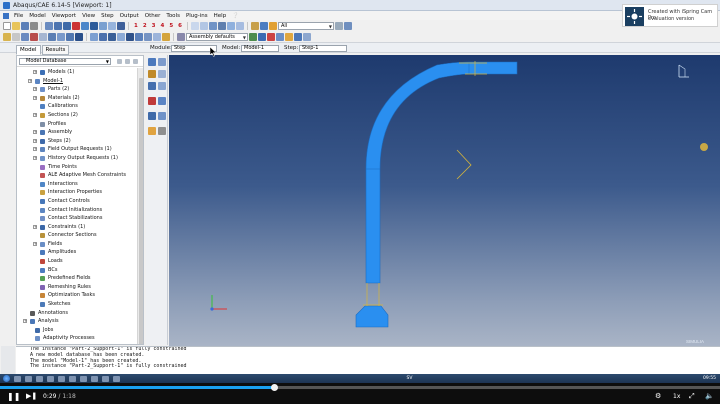 The width and height of the screenshot is (720, 404). I want to click on viewport-handle-icon, so click(704, 147).